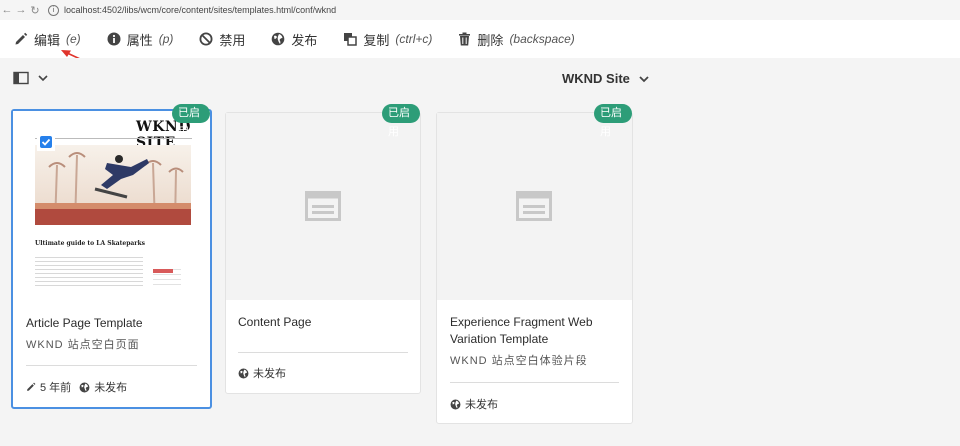  I want to click on selection-checkbox, so click(46, 142).